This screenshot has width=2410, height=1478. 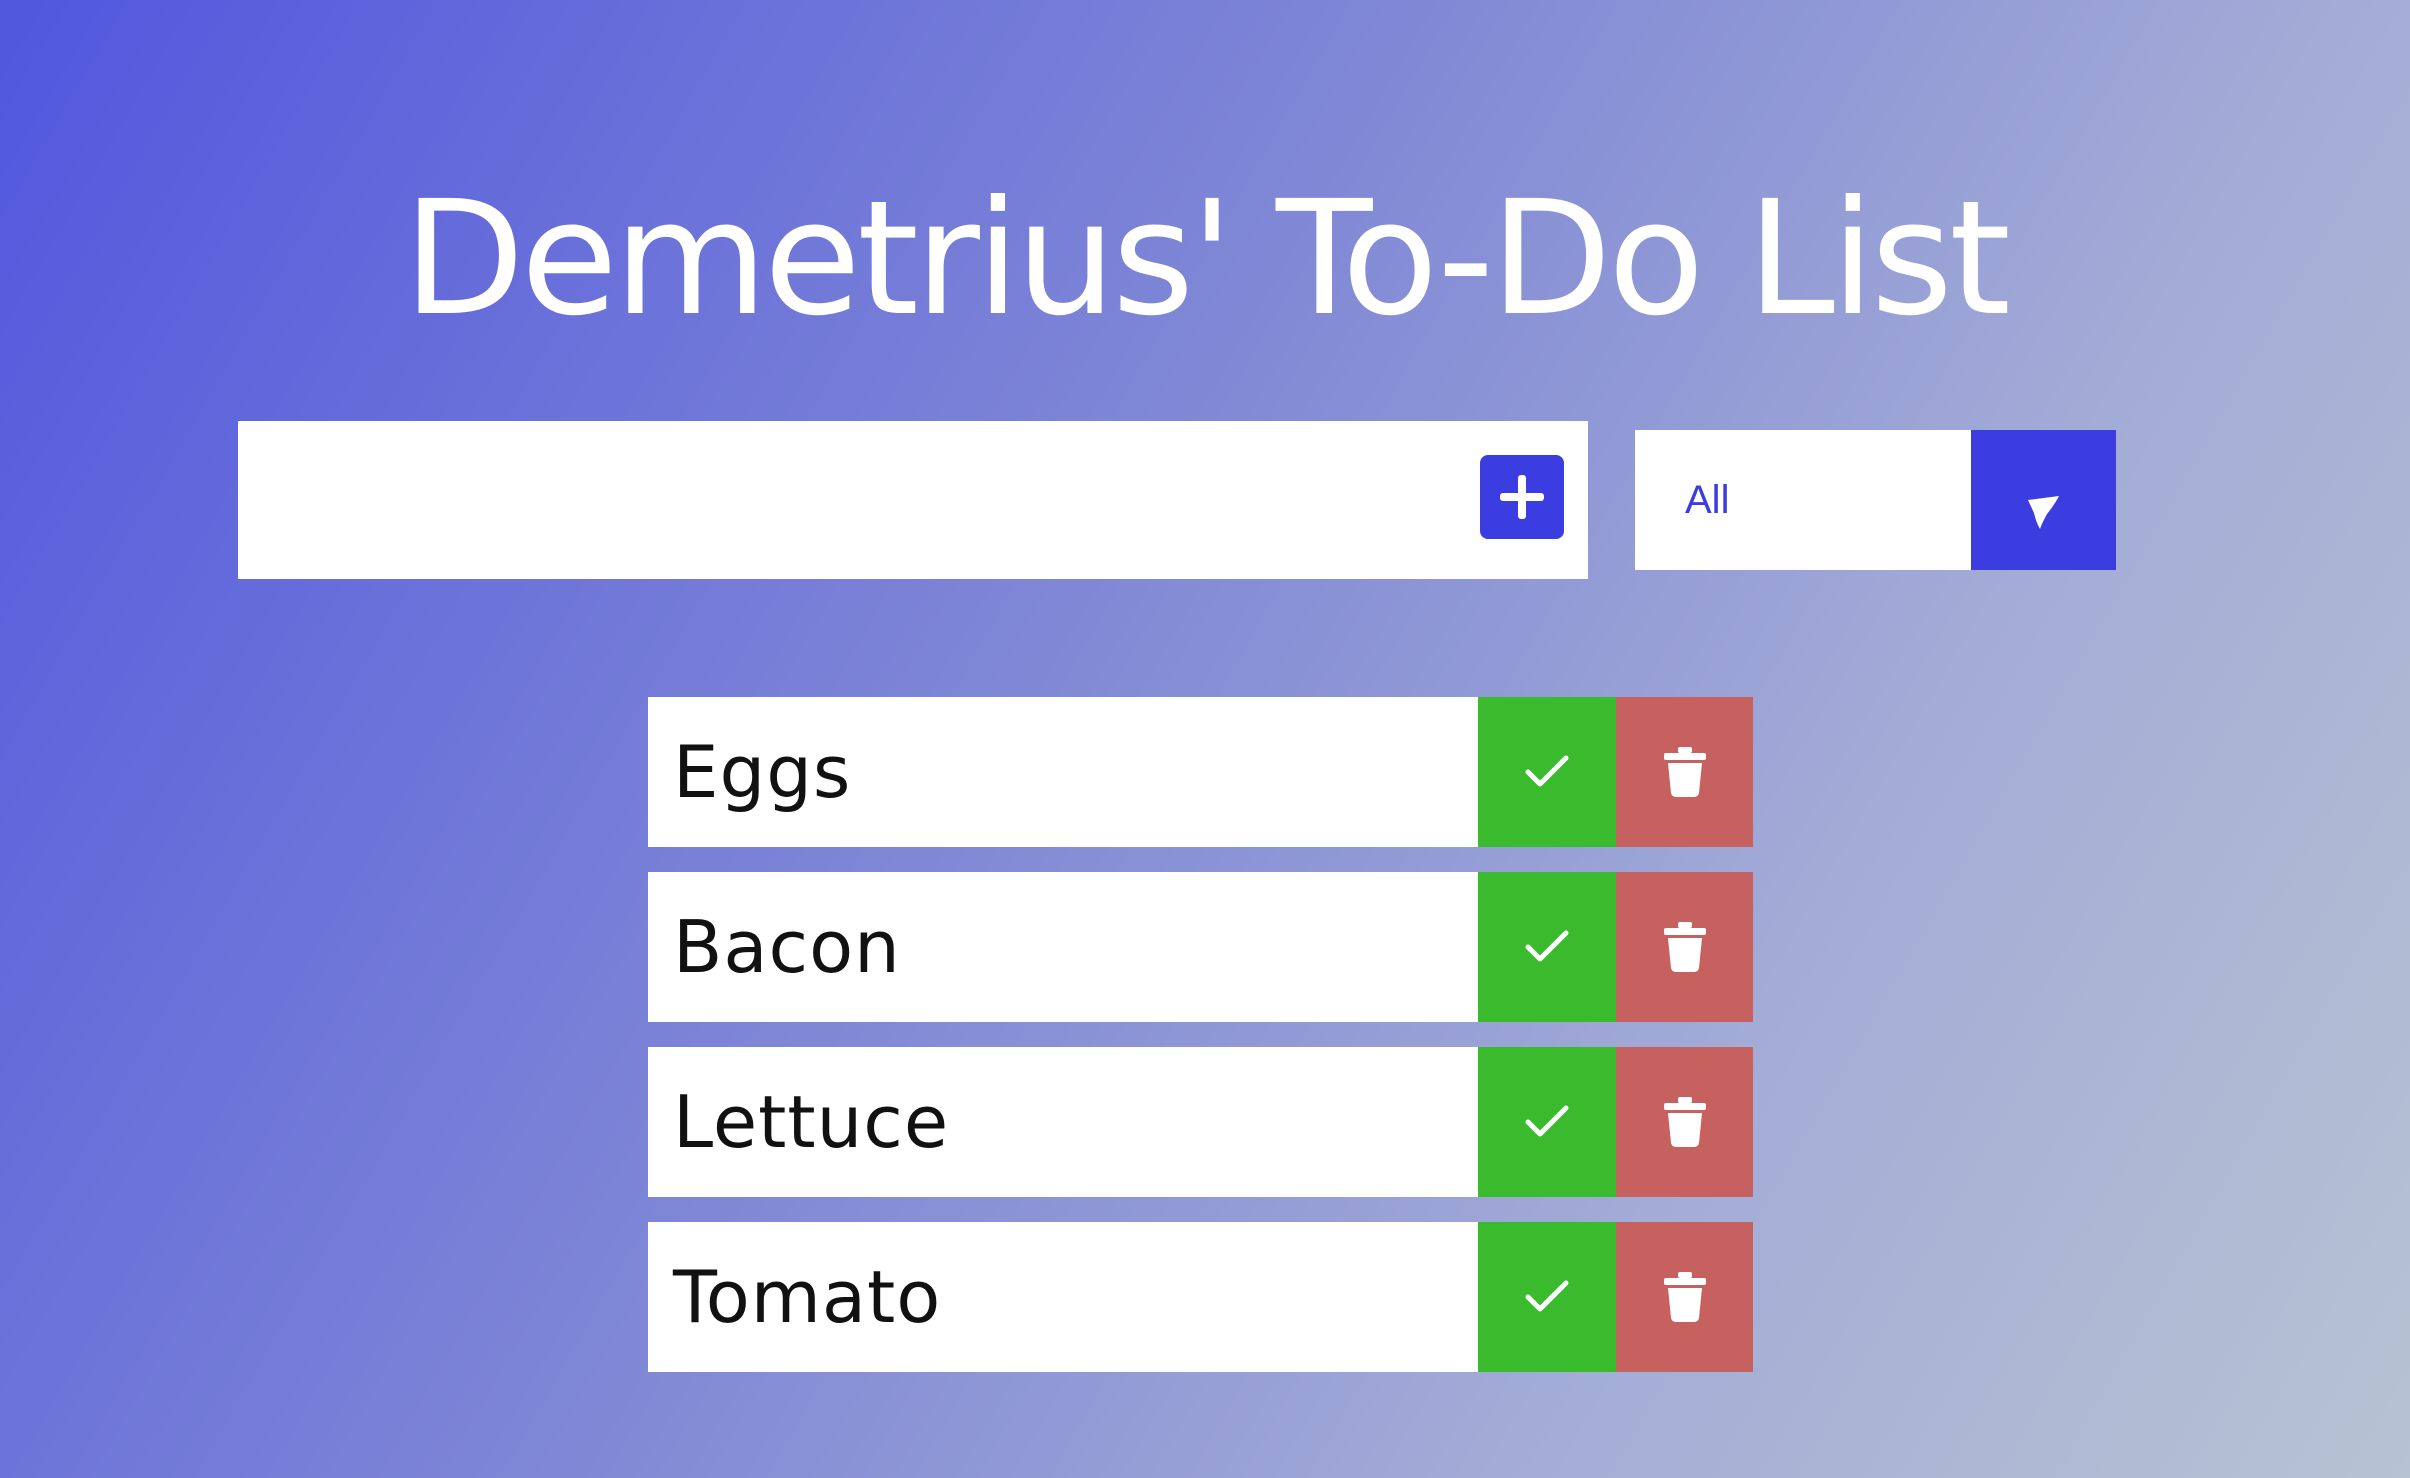 What do you see at coordinates (1063, 772) in the screenshot?
I see `todo-text-box: Eggs` at bounding box center [1063, 772].